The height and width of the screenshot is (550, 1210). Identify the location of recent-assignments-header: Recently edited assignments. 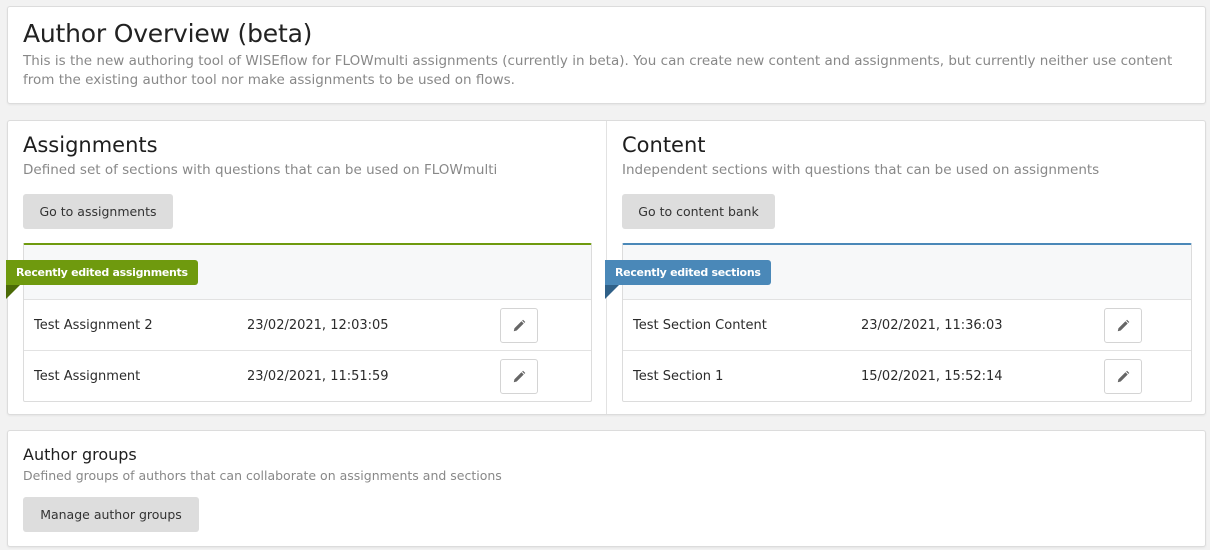
(298, 272).